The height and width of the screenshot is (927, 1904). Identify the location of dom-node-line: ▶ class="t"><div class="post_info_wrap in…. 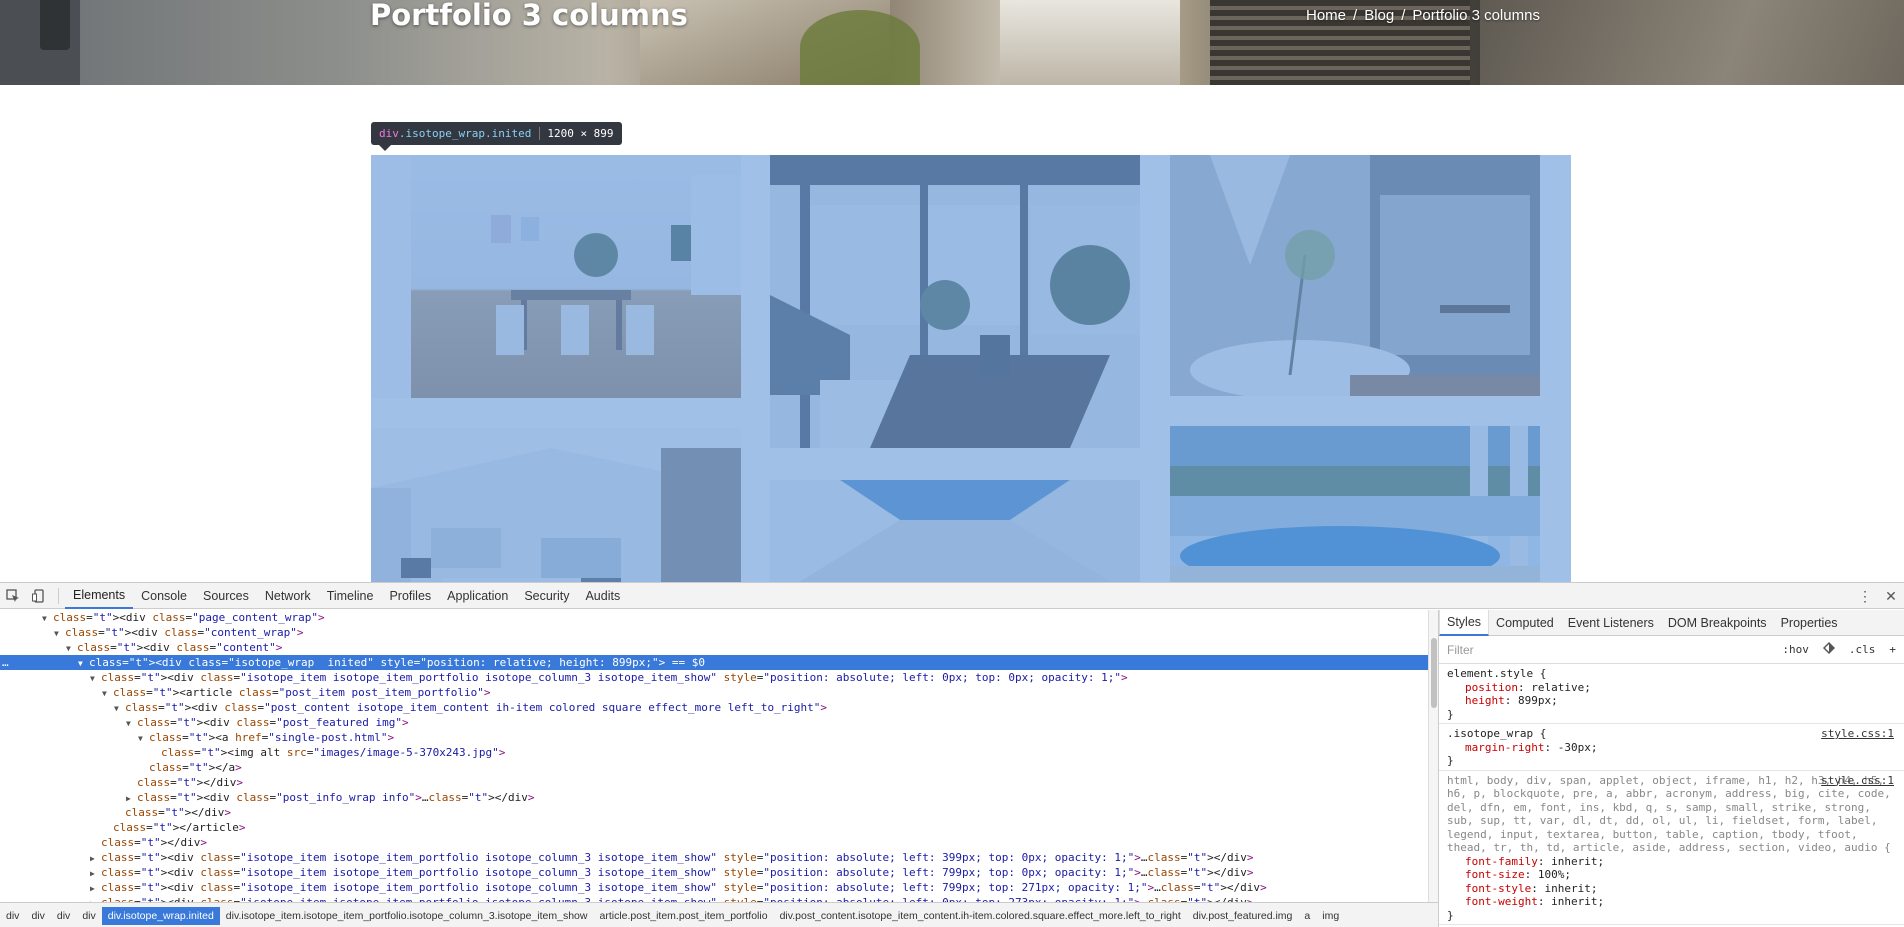
(714, 797).